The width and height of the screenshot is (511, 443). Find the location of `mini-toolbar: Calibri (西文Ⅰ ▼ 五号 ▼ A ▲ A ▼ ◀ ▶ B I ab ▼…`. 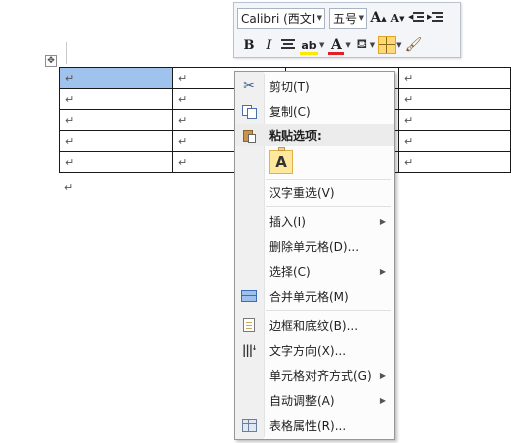

mini-toolbar: Calibri (西文Ⅰ ▼ 五号 ▼ A ▲ A ▼ ◀ ▶ B I ab ▼… is located at coordinates (347, 30).